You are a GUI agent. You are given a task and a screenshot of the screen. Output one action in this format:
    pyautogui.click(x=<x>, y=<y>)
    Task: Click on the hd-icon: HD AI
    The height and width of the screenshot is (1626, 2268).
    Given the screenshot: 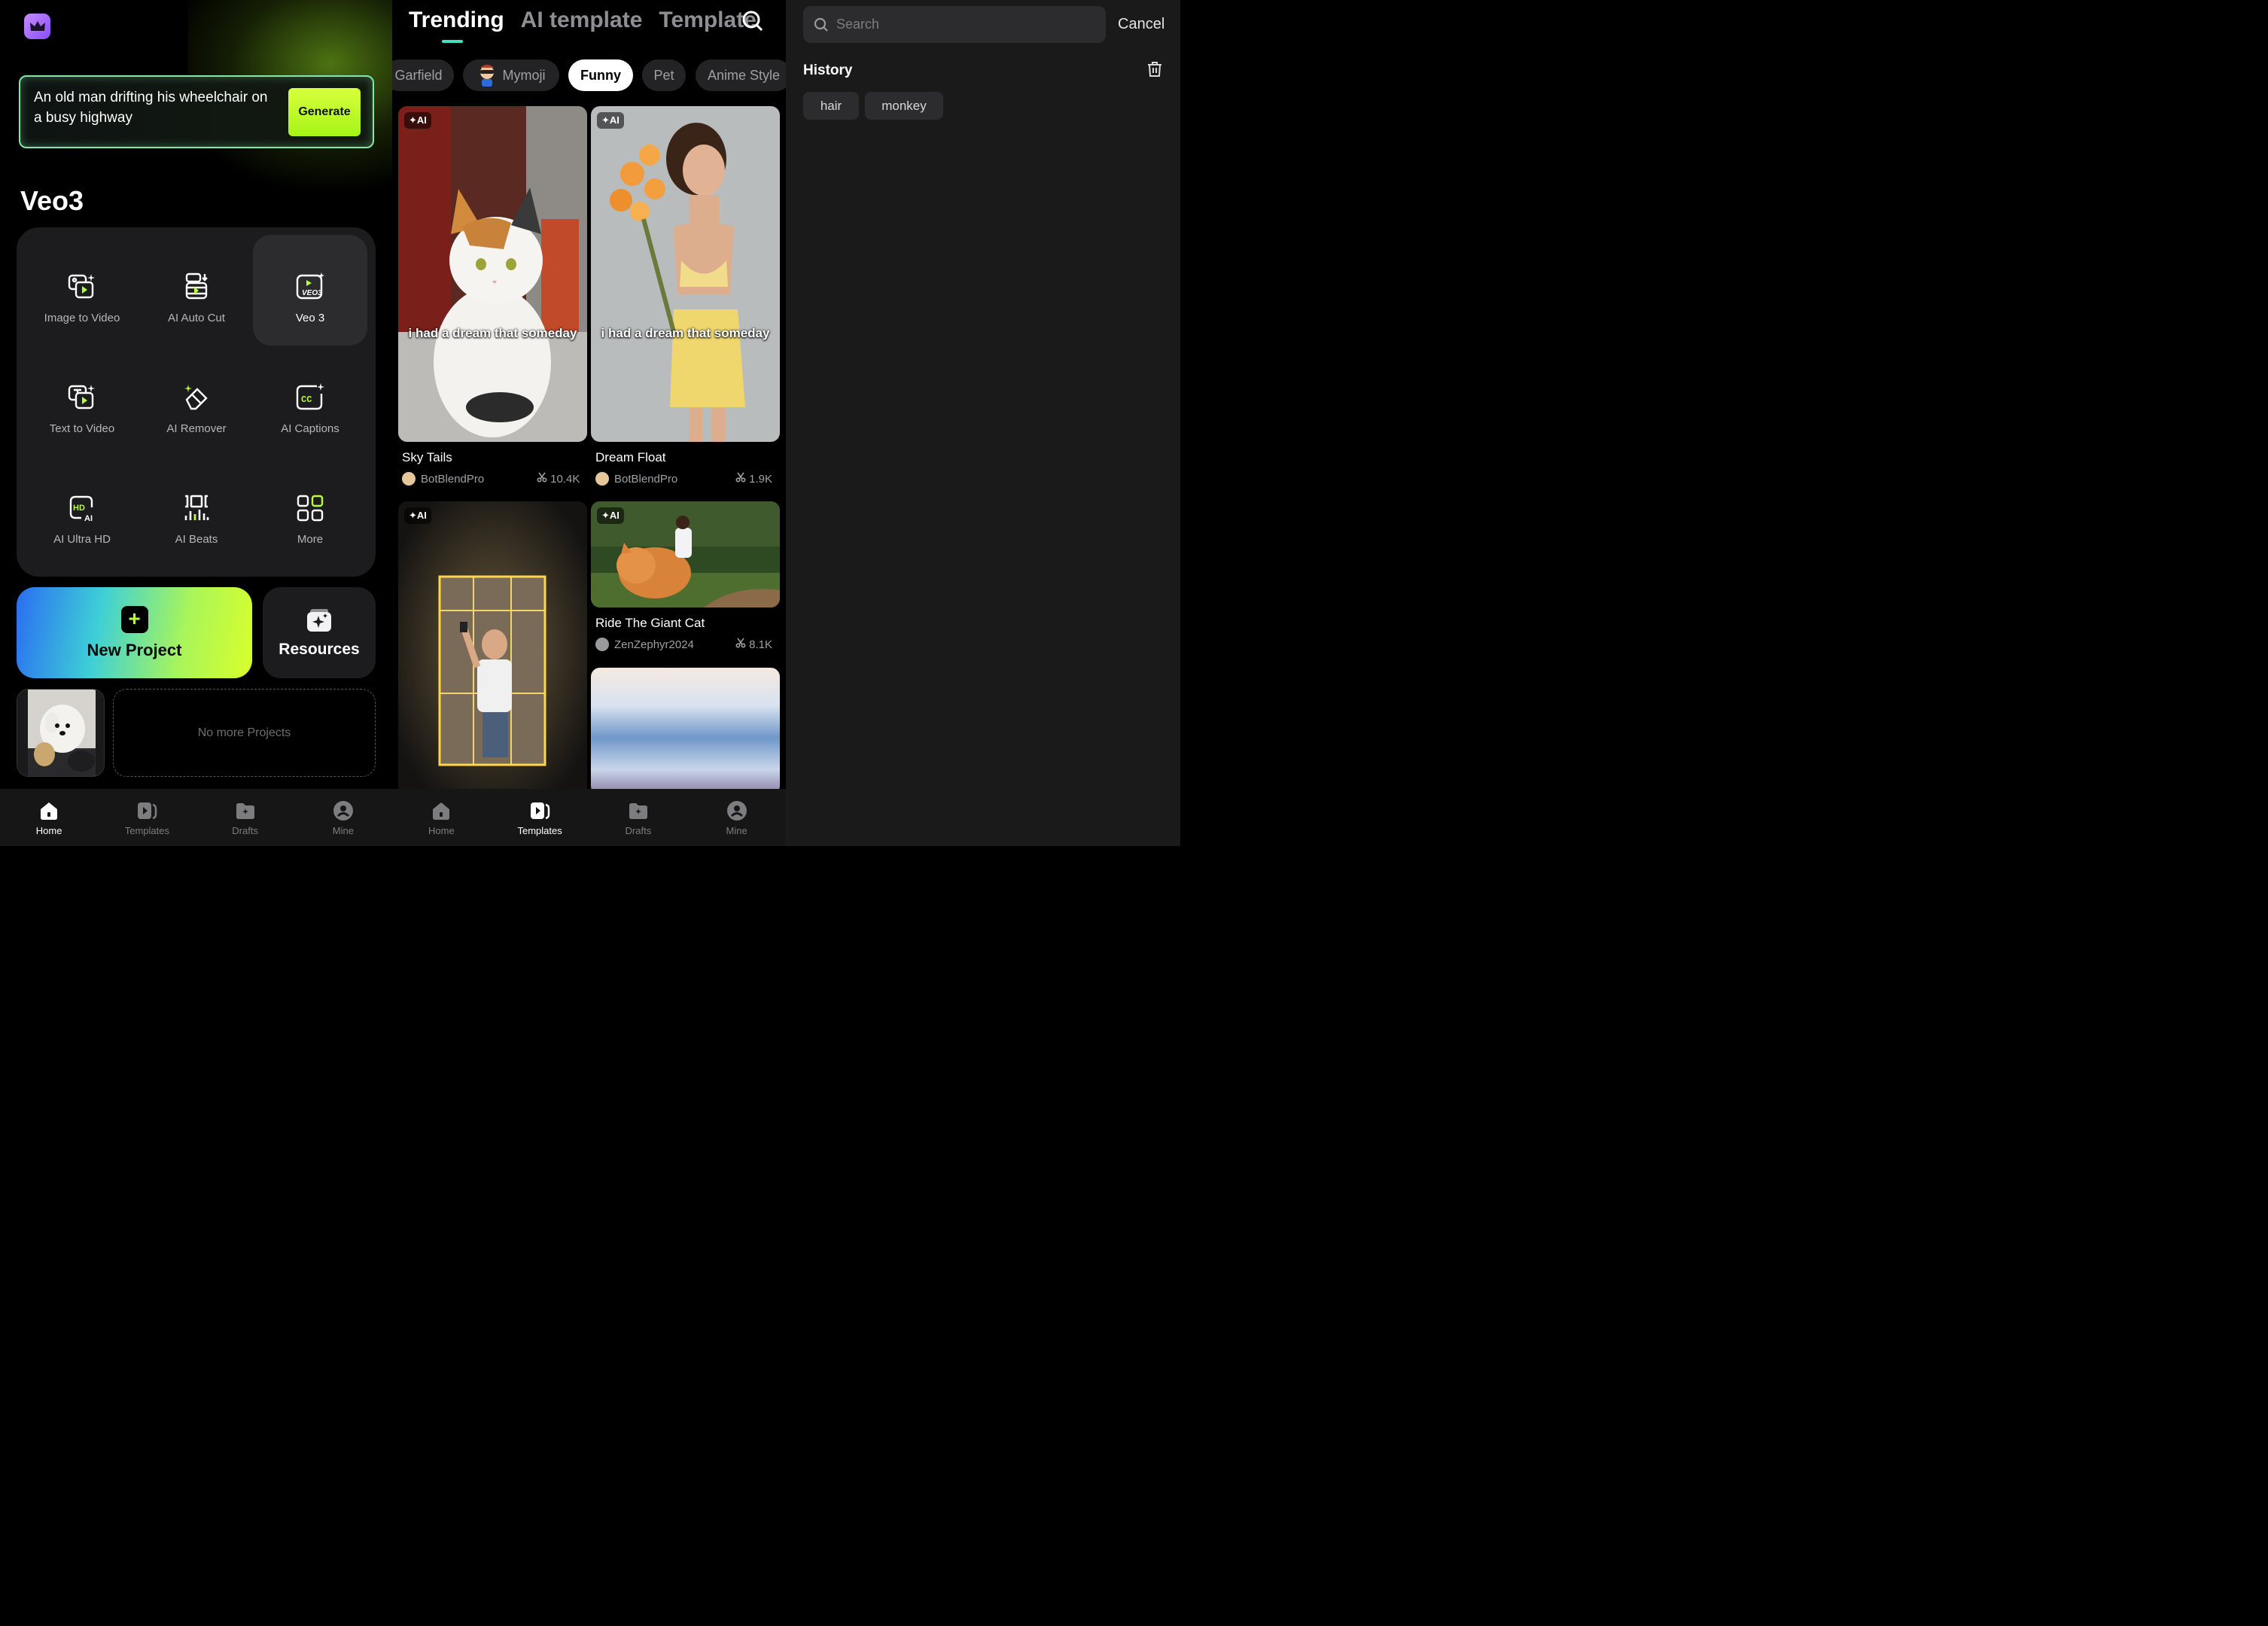 What is the action you would take?
    pyautogui.click(x=81, y=509)
    